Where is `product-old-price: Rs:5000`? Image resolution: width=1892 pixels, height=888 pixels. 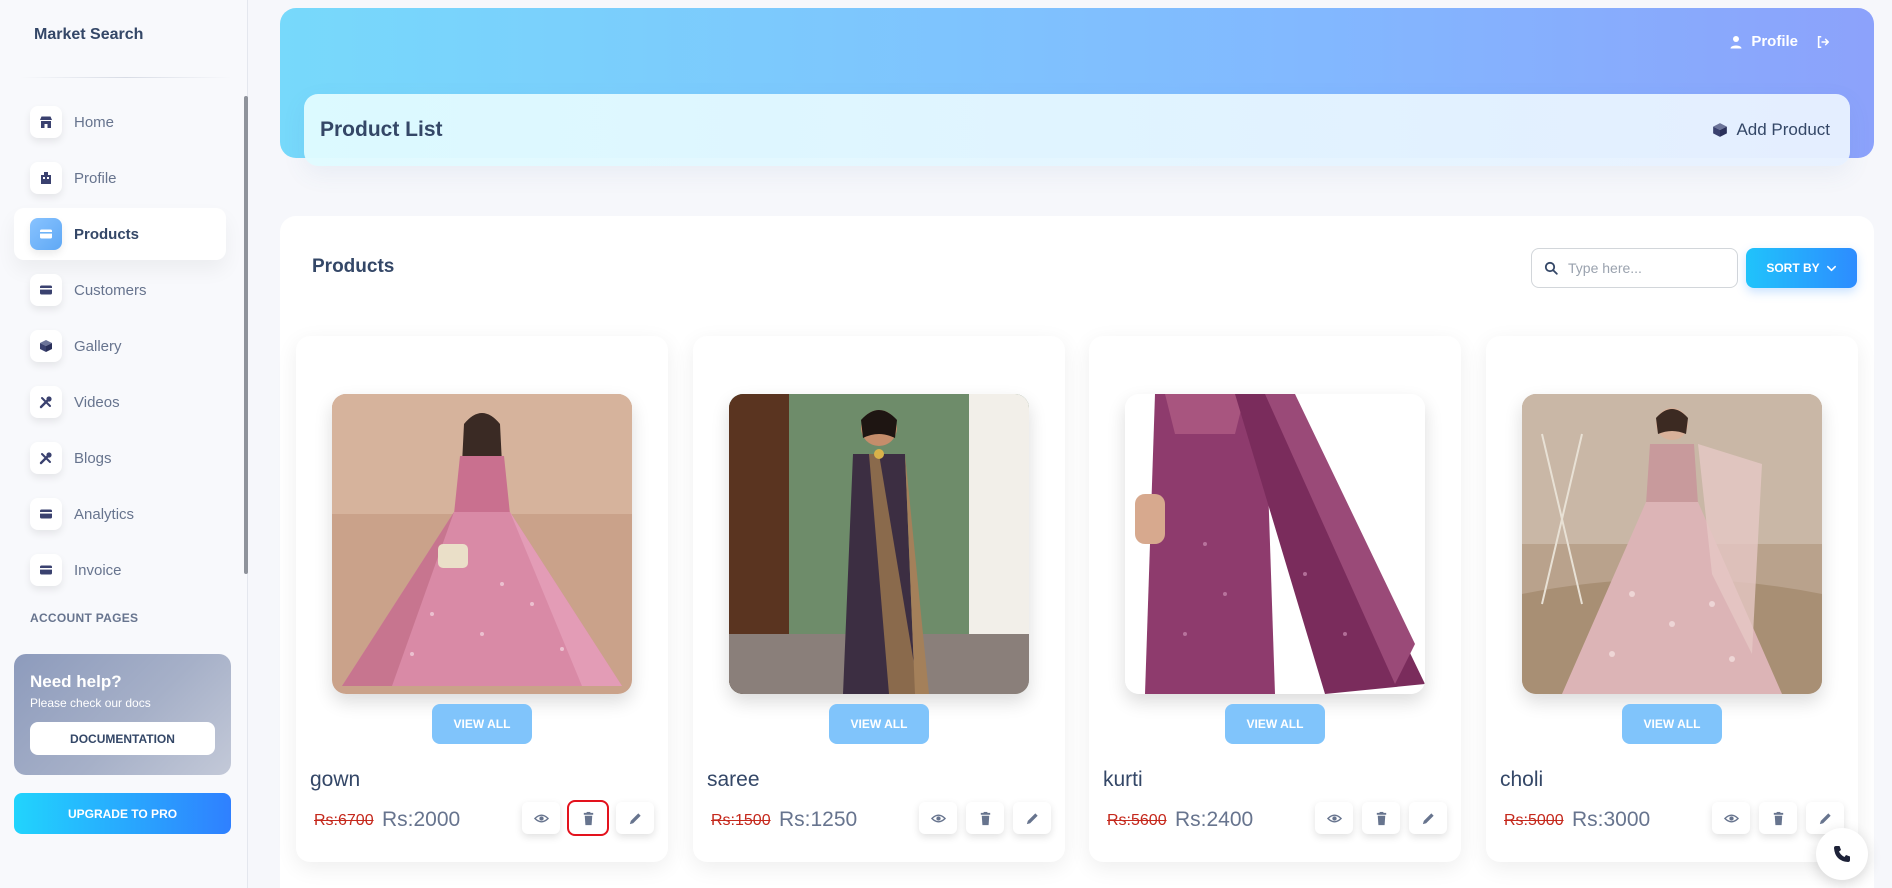
product-old-price: Rs:5000 is located at coordinates (1534, 820).